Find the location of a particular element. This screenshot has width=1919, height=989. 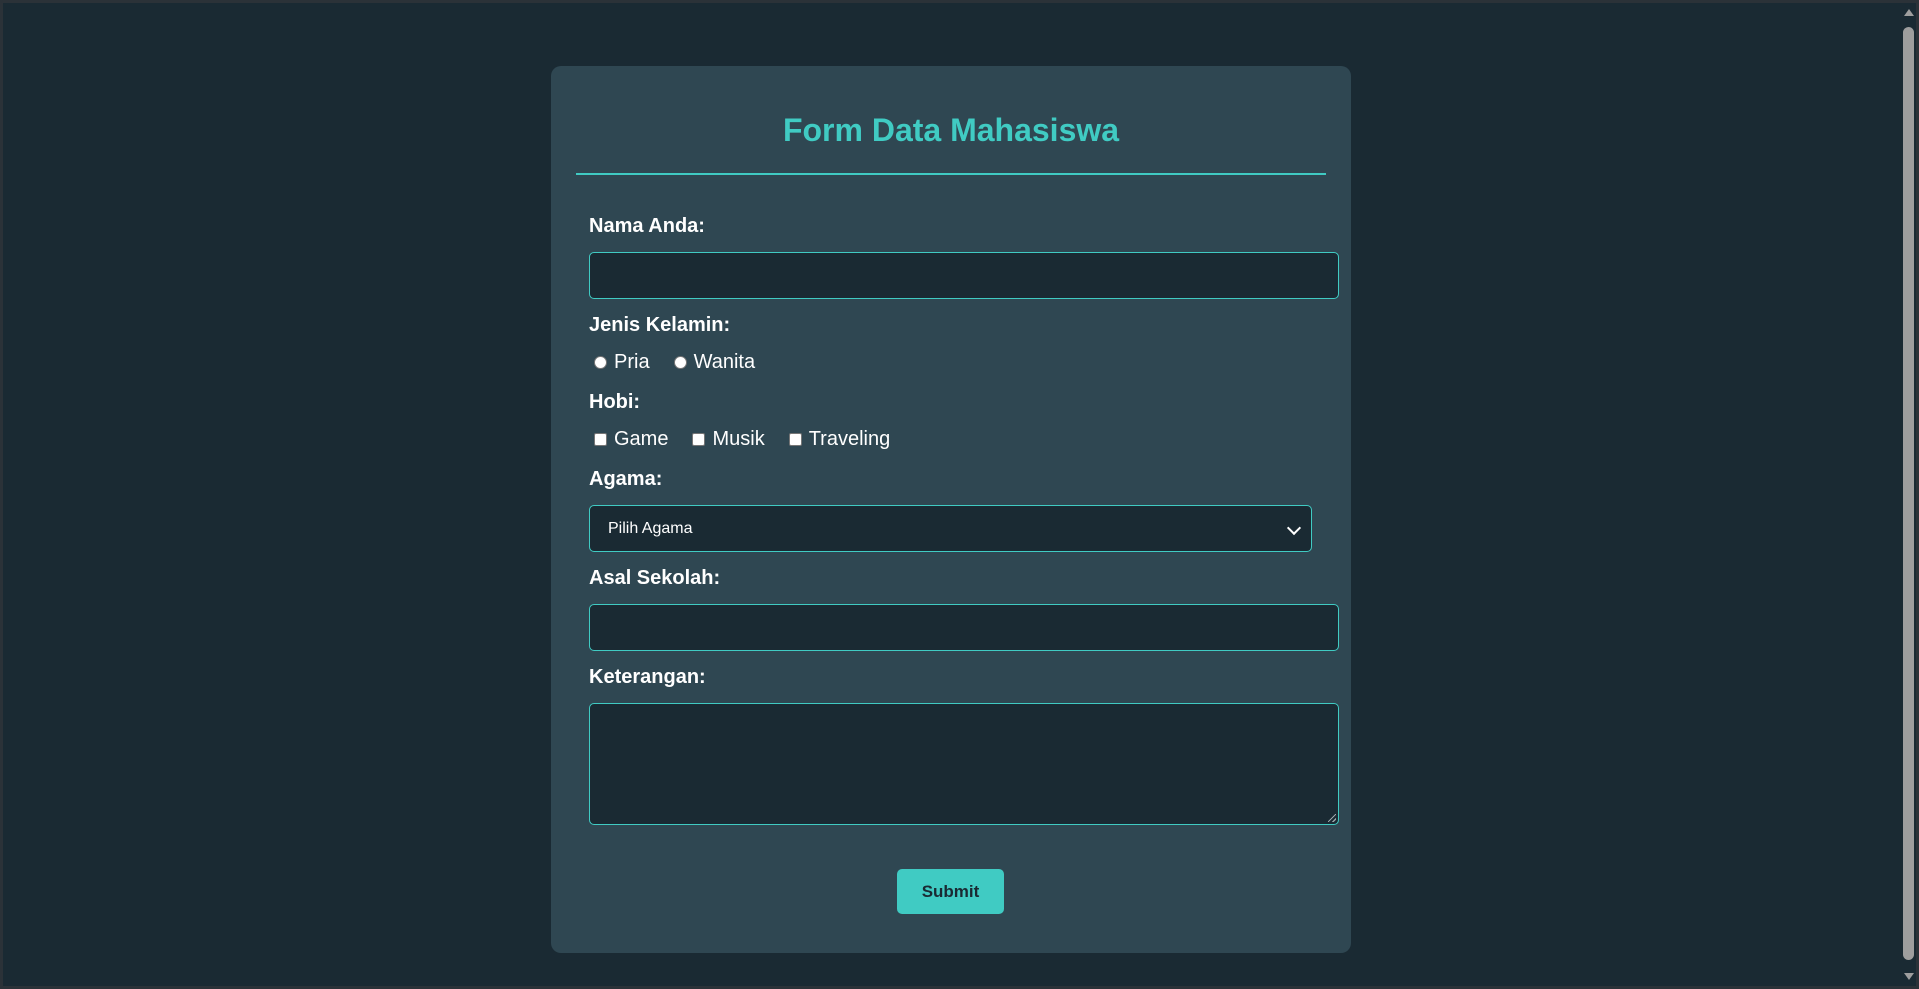

checkbox-game: Game is located at coordinates (631, 439).